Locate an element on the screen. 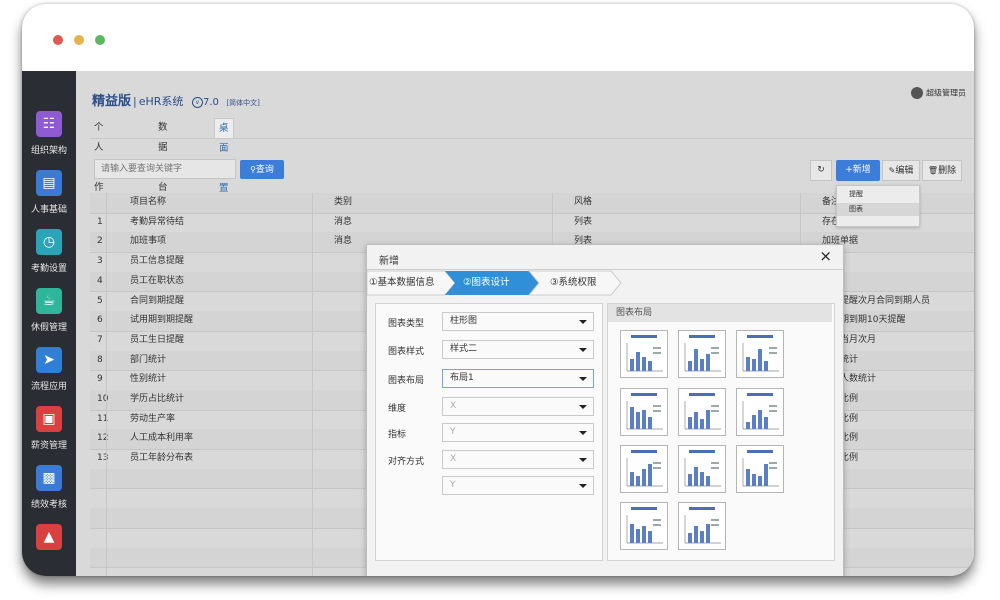  version-number: 7.0 is located at coordinates (210, 102).